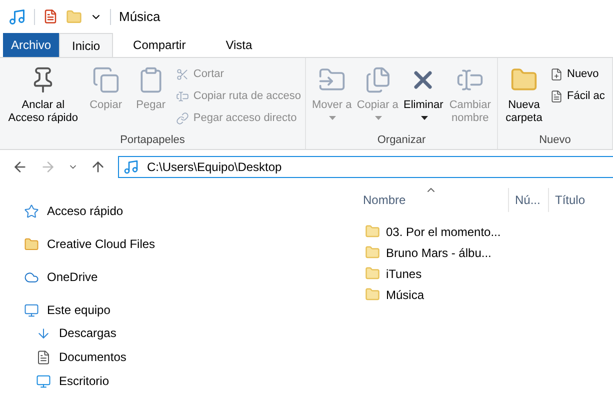 This screenshot has height=401, width=613. Describe the element at coordinates (577, 74) in the screenshot. I see `ribbon-small-button: Nuevo` at that location.